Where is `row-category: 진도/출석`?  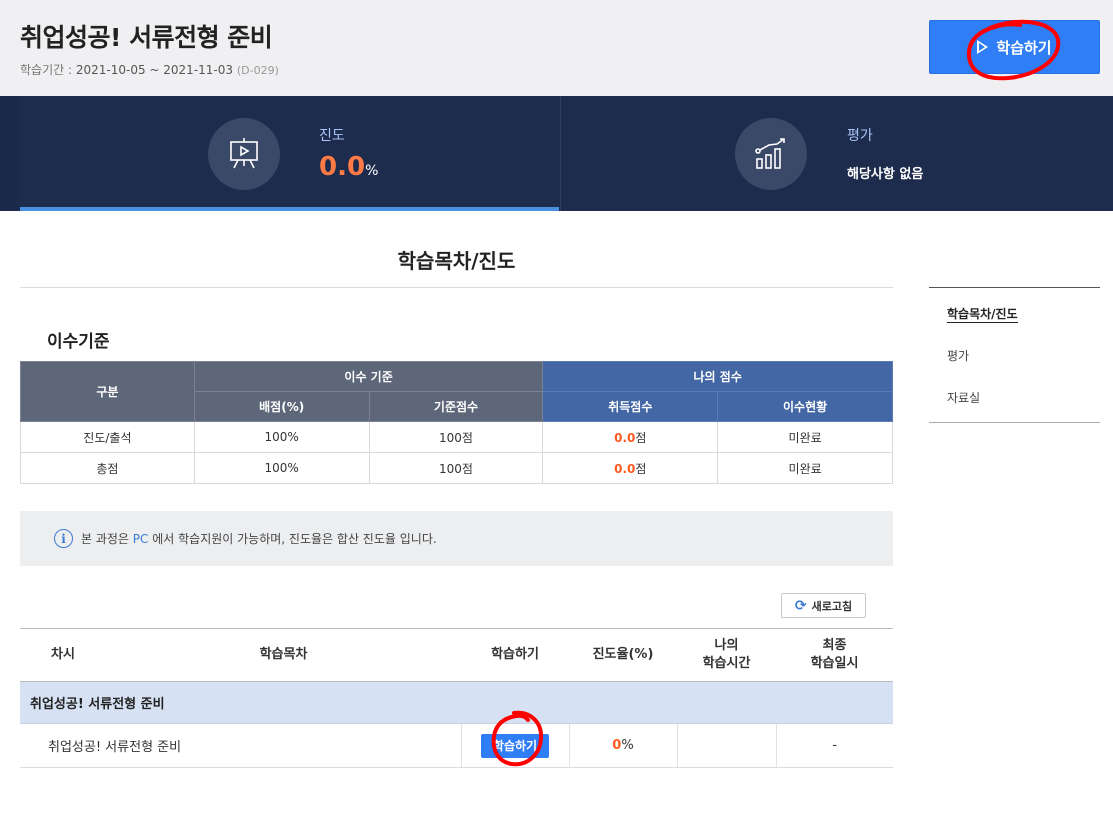
row-category: 진도/출석 is located at coordinates (107, 437).